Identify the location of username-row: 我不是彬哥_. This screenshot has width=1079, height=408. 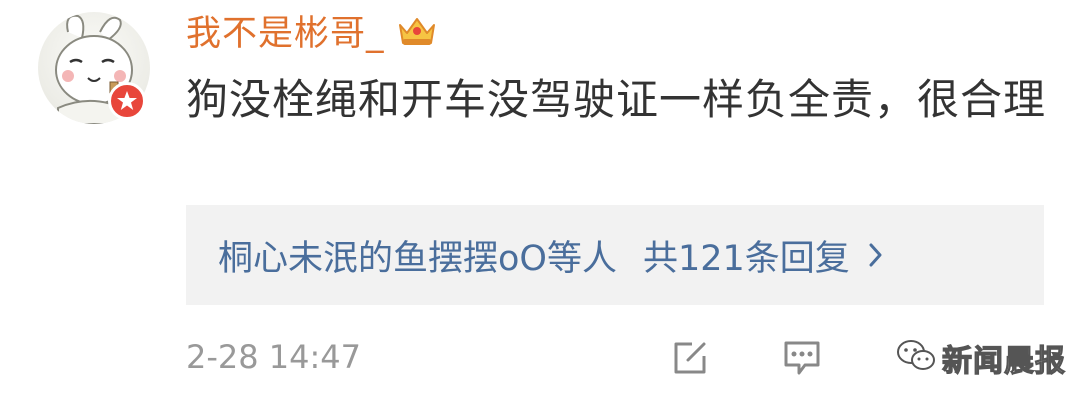
(311, 30).